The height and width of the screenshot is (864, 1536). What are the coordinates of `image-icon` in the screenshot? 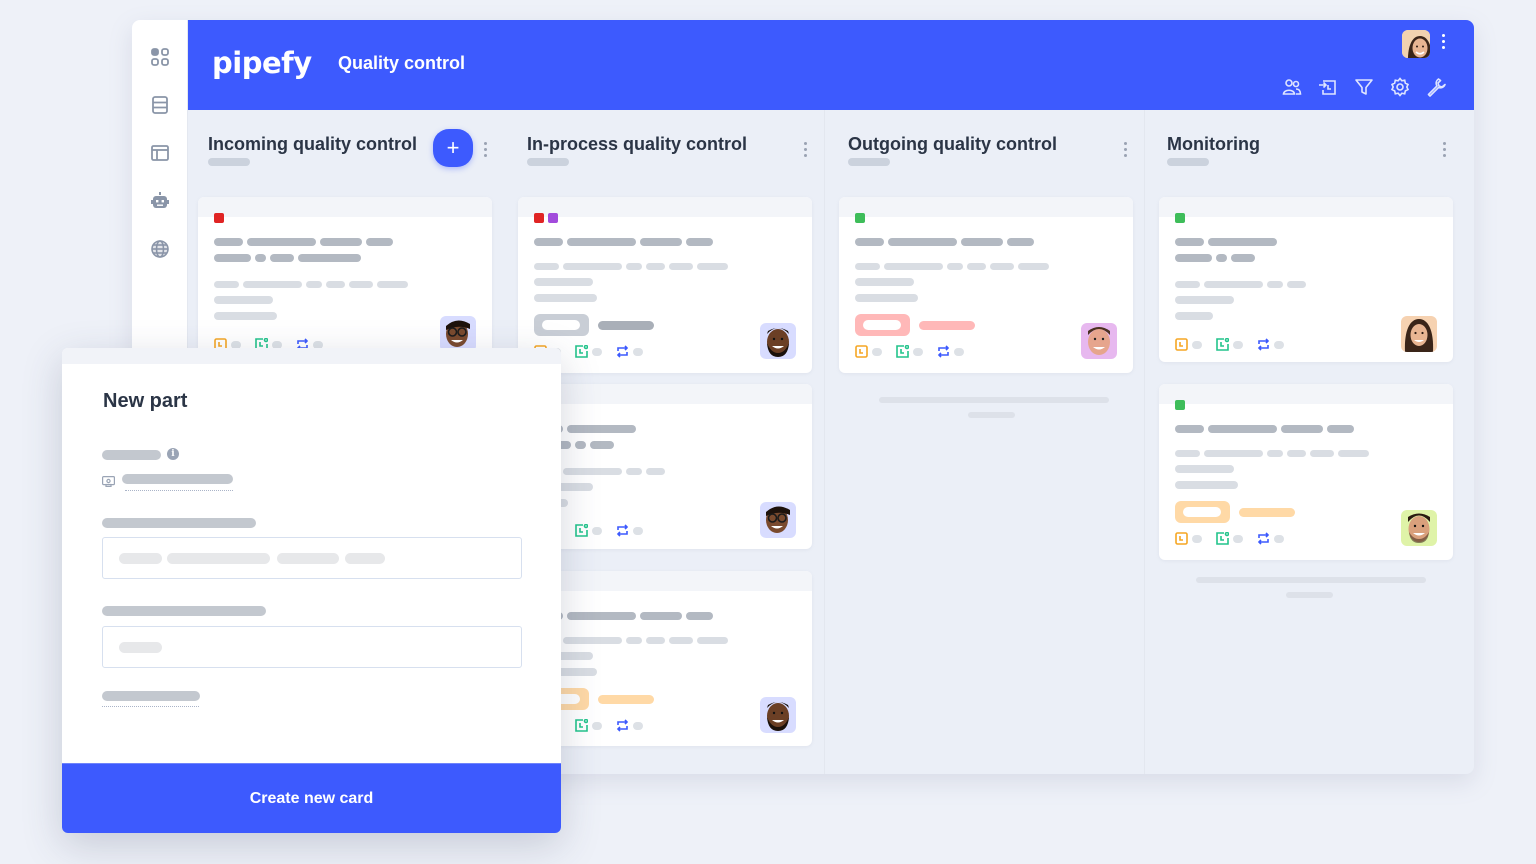 It's located at (109, 481).